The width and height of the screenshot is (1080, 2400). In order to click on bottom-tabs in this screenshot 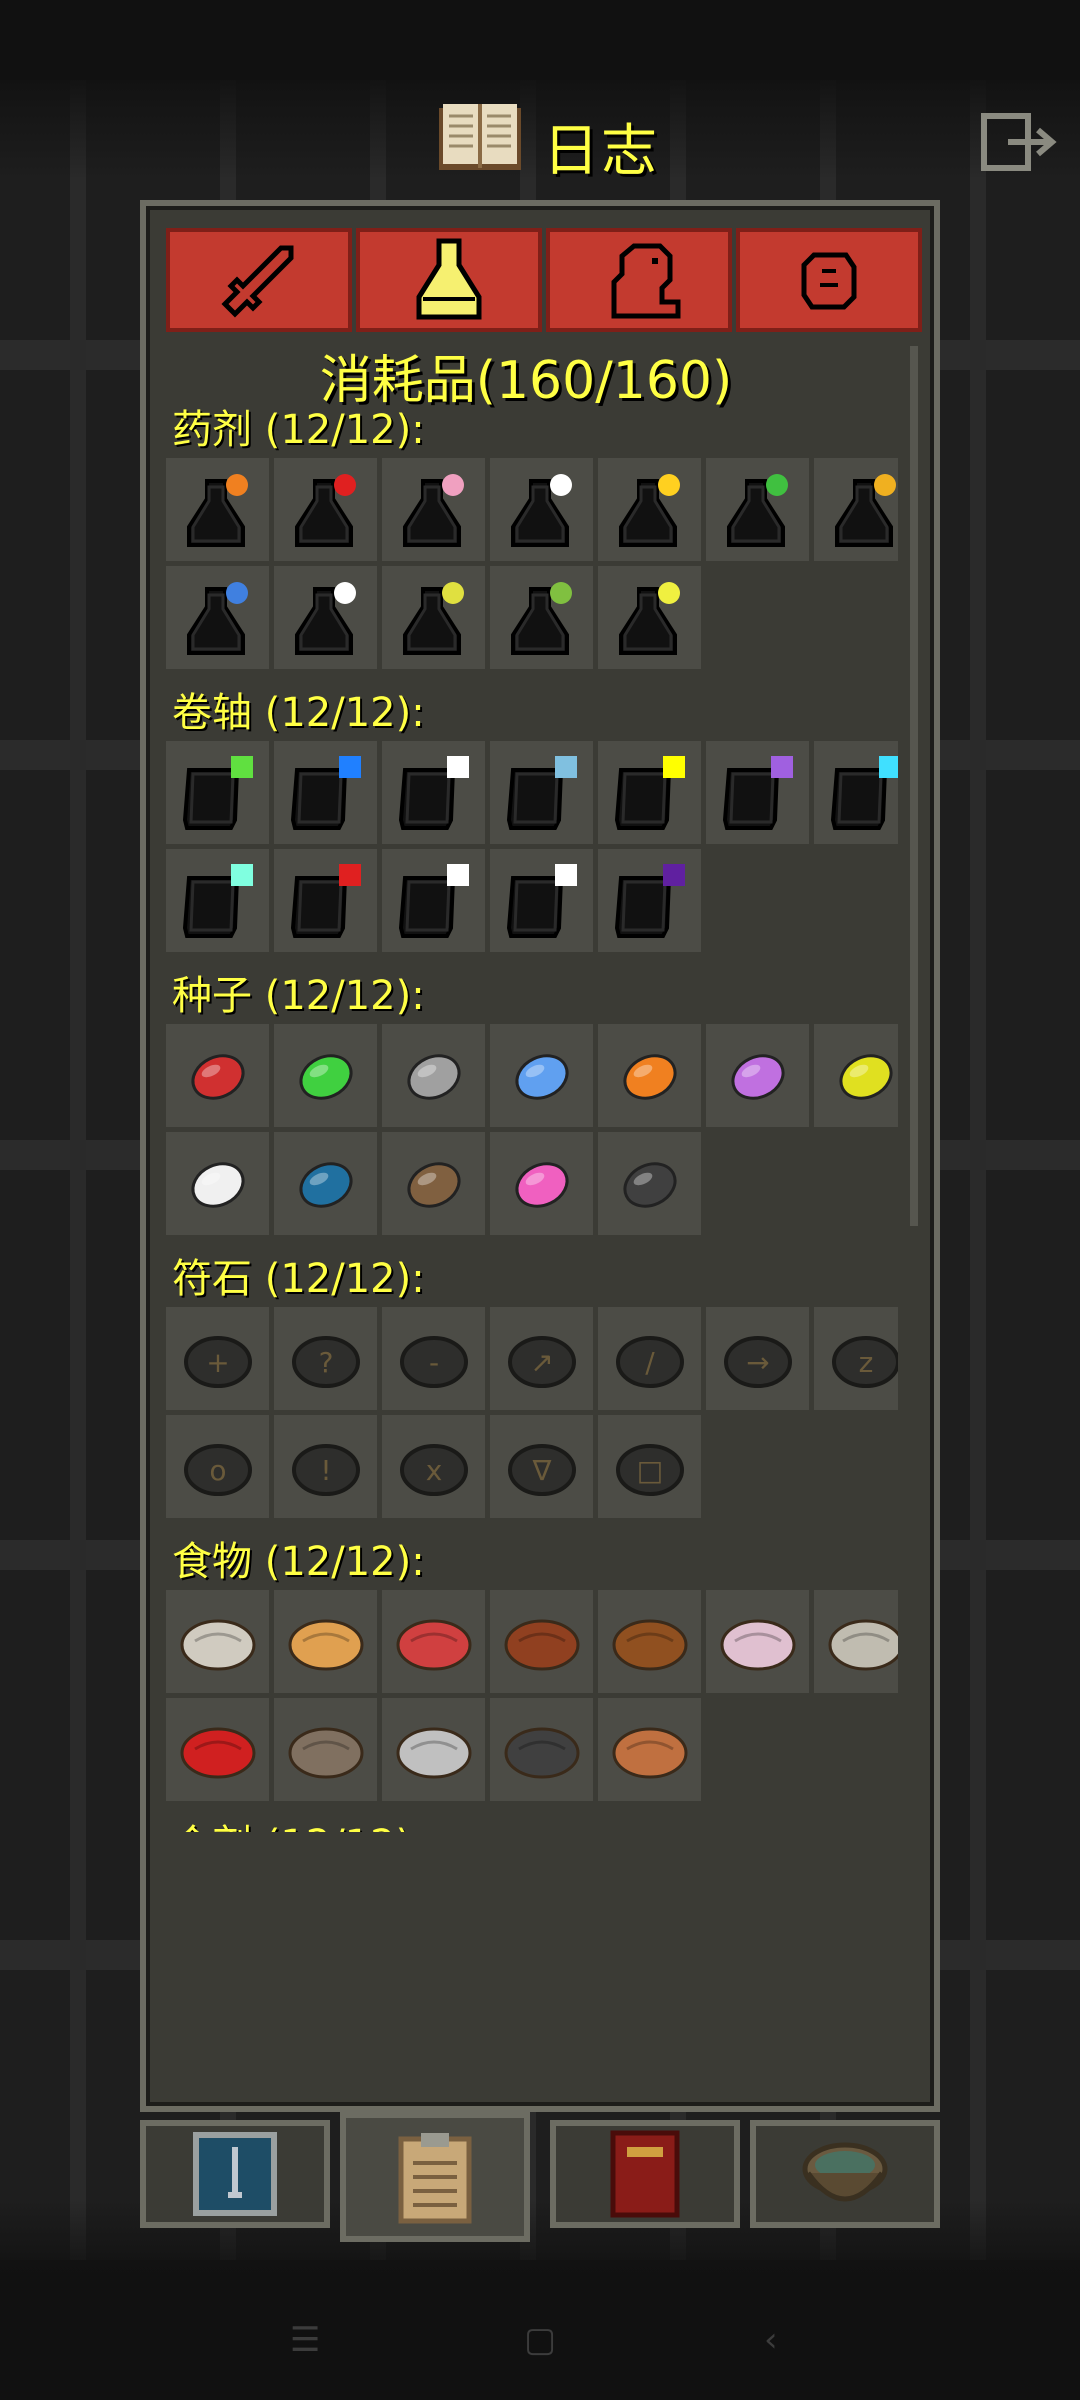, I will do `click(540, 2177)`.